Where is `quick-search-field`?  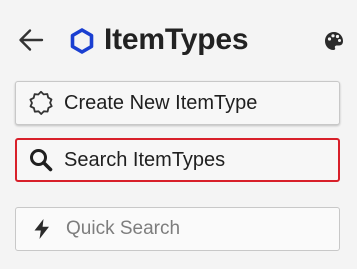
quick-search-field is located at coordinates (177, 229).